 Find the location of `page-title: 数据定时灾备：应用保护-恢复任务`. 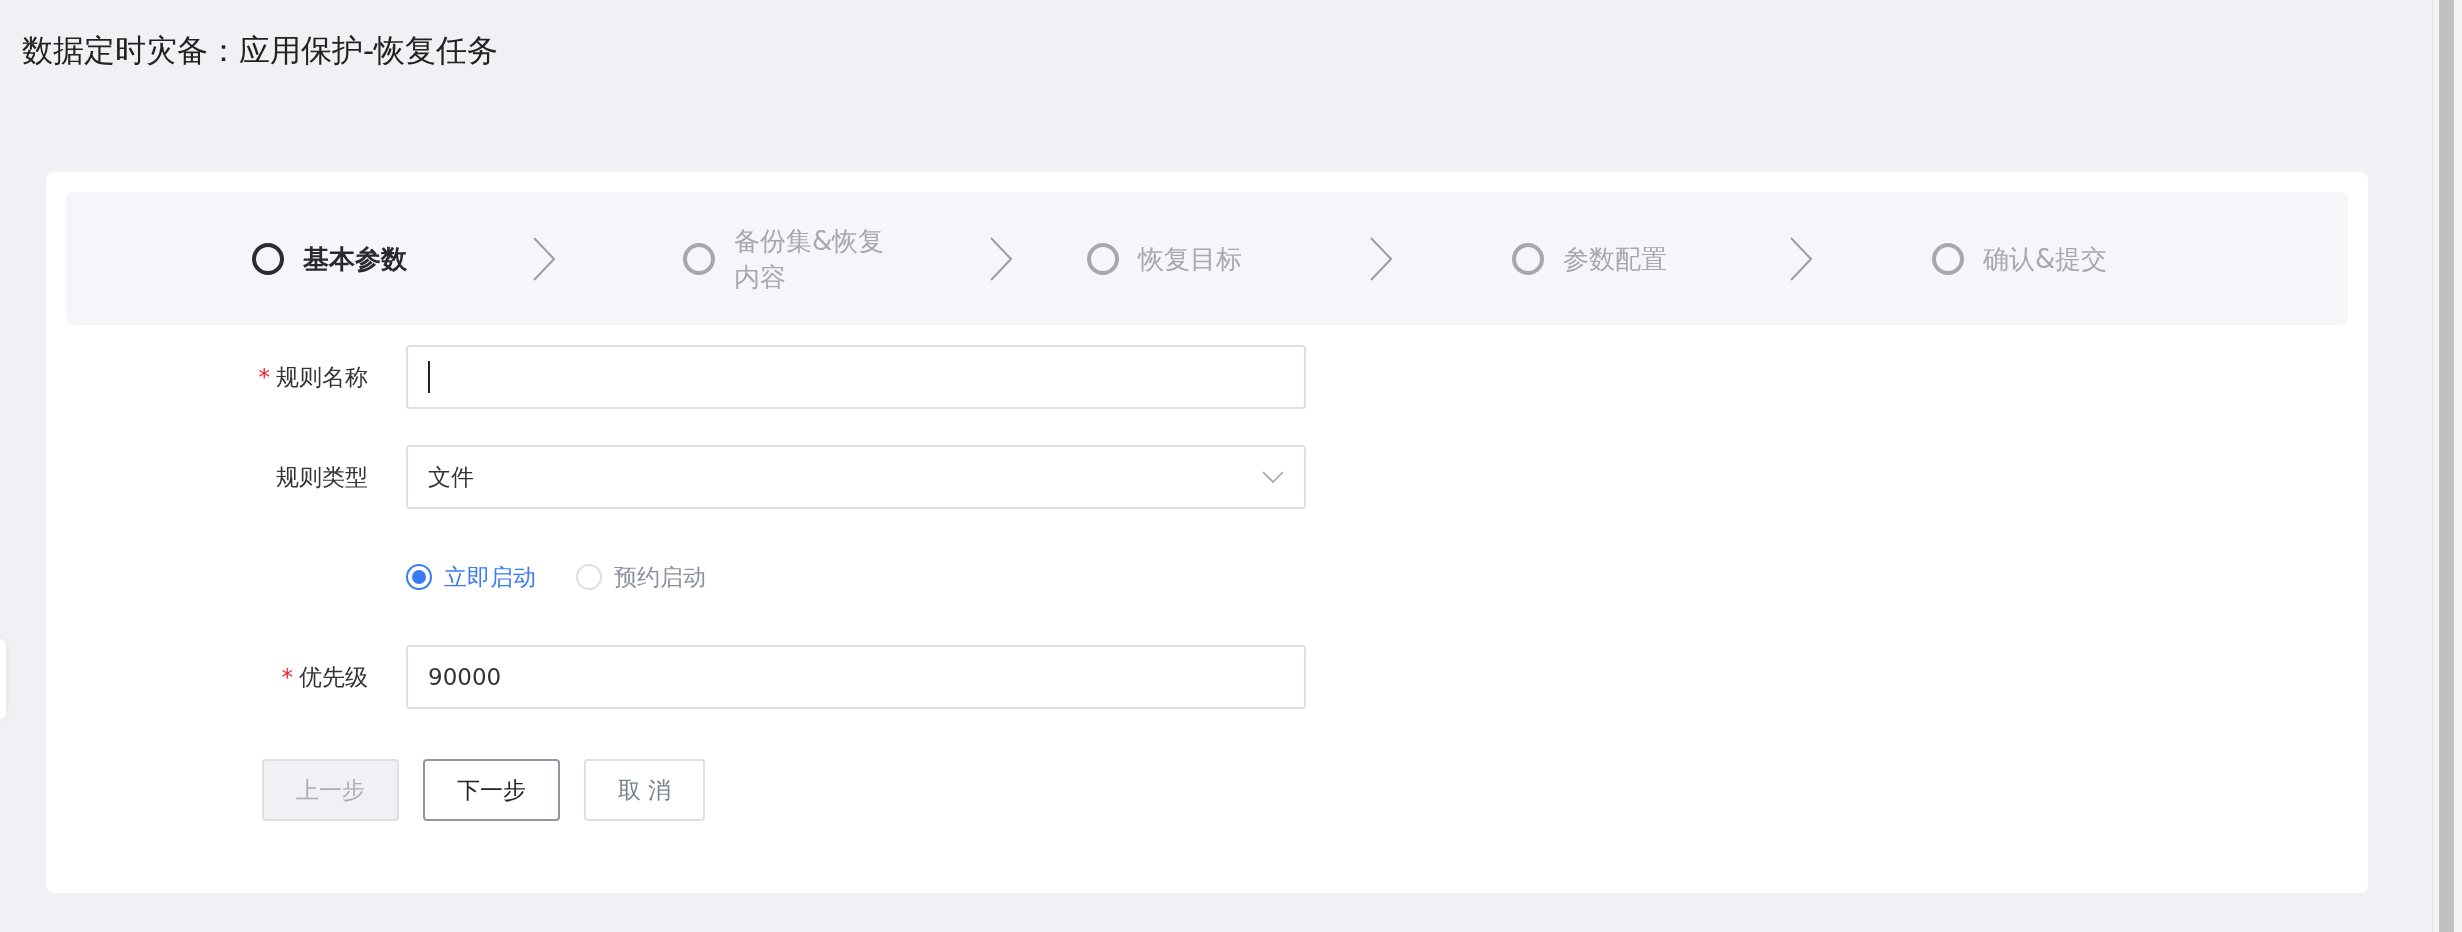

page-title: 数据定时灾备：应用保护-恢复任务 is located at coordinates (260, 50).